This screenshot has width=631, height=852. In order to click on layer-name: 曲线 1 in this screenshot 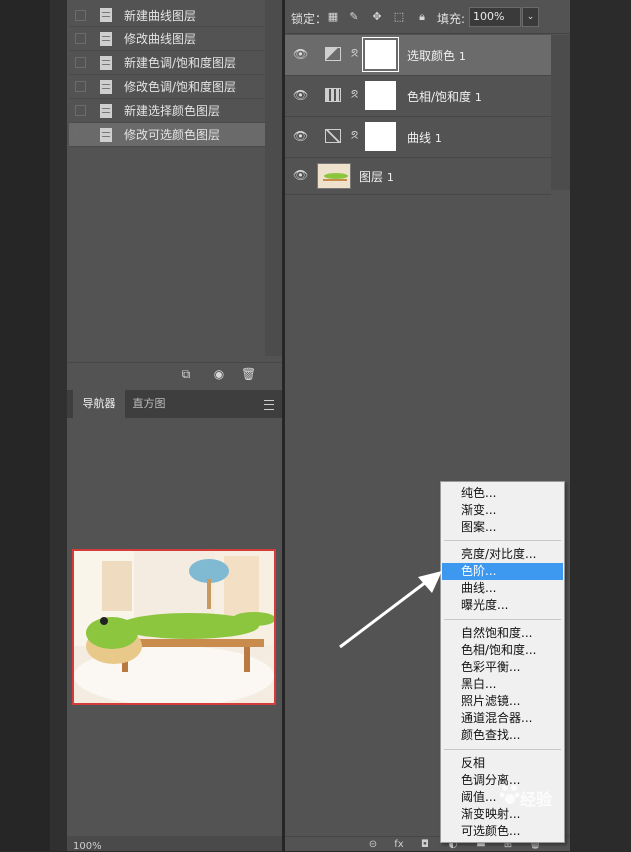, I will do `click(424, 137)`.